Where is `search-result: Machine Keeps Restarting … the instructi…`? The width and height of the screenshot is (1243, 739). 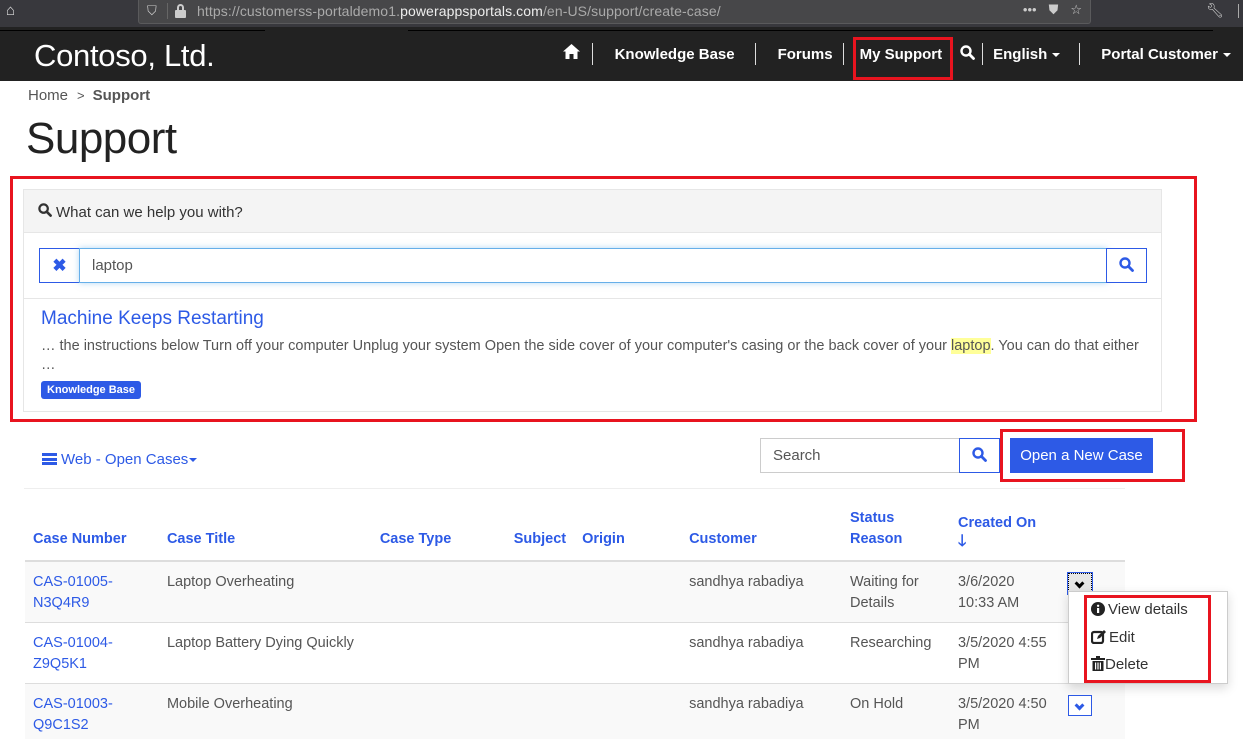
search-result: Machine Keeps Restarting … the instructi… is located at coordinates (596, 353).